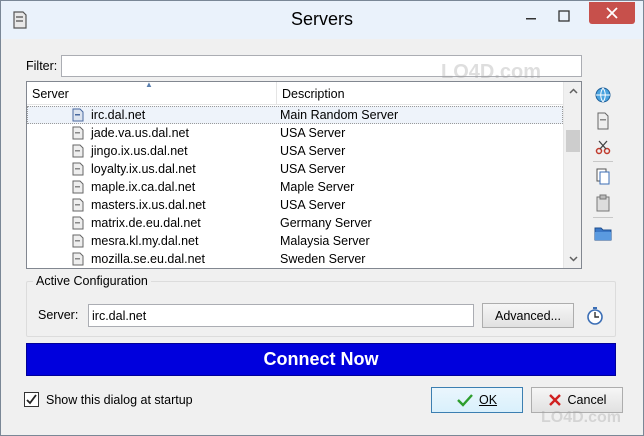  Describe the element at coordinates (465, 400) in the screenshot. I see `check-icon` at that location.